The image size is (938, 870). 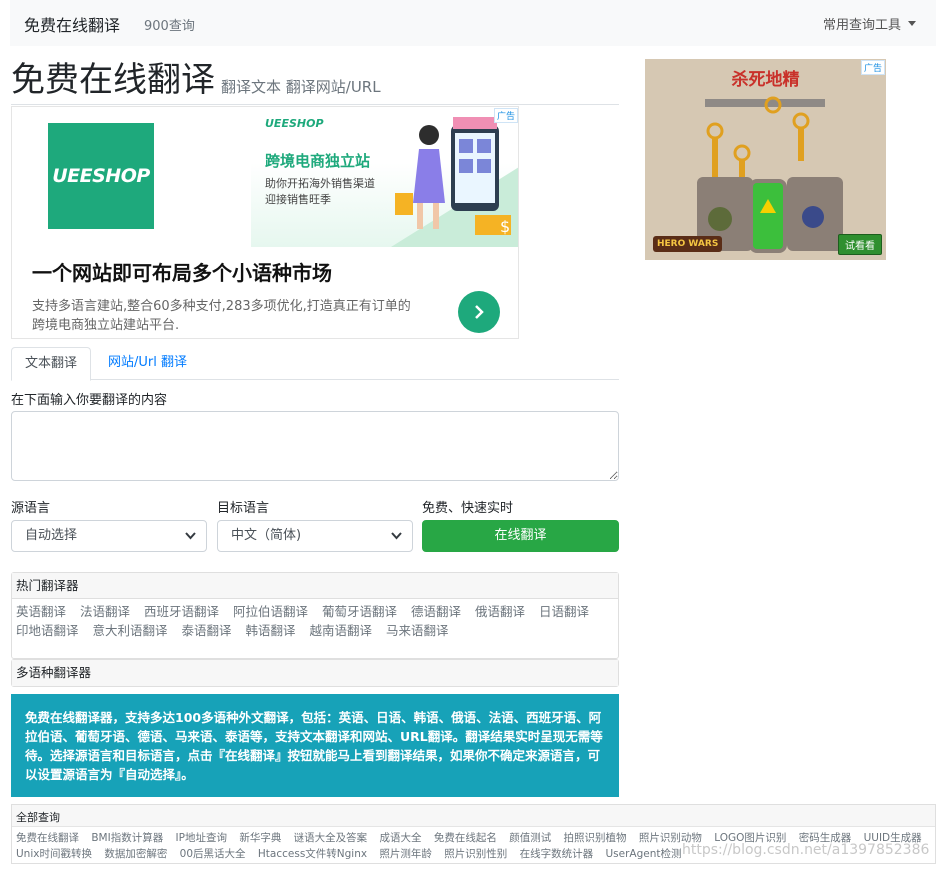 I want to click on query-tool-link: 免费在线翻译, so click(x=47, y=838).